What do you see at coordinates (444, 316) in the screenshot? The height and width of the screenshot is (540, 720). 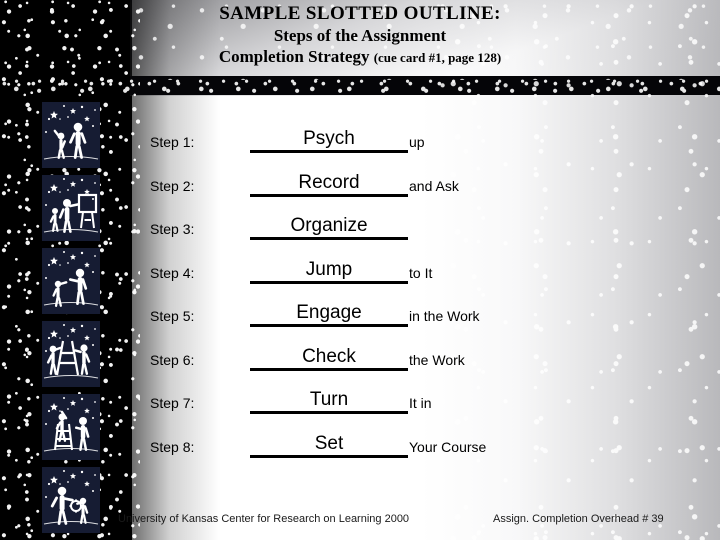 I see `step-trailing-text: in the Work` at bounding box center [444, 316].